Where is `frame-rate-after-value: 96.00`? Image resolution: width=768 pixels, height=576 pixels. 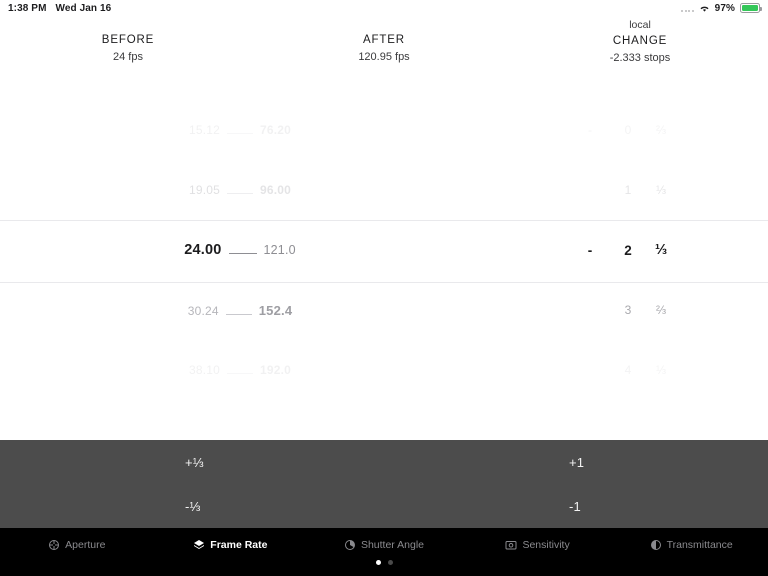
frame-rate-after-value: 96.00 is located at coordinates (276, 190).